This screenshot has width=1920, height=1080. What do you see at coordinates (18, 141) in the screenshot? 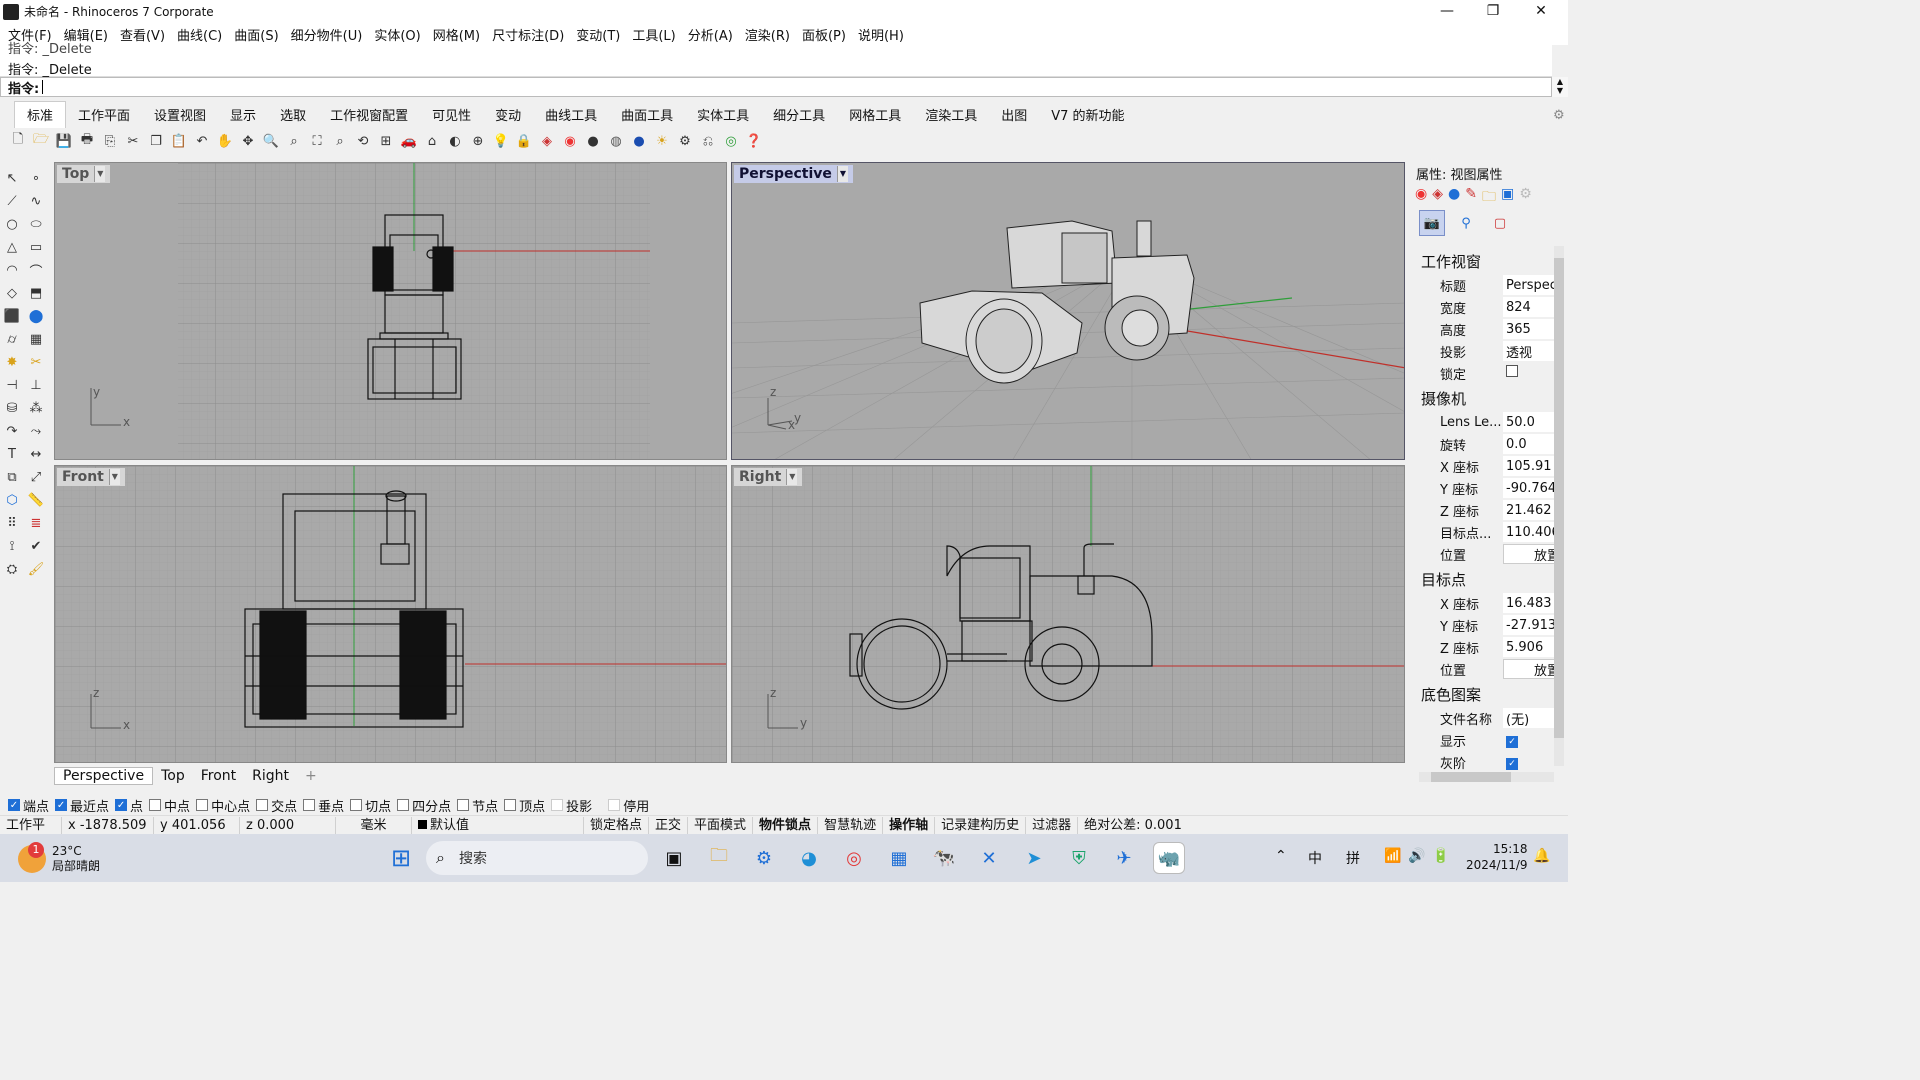
I see `new-icon: 🗋` at bounding box center [18, 141].